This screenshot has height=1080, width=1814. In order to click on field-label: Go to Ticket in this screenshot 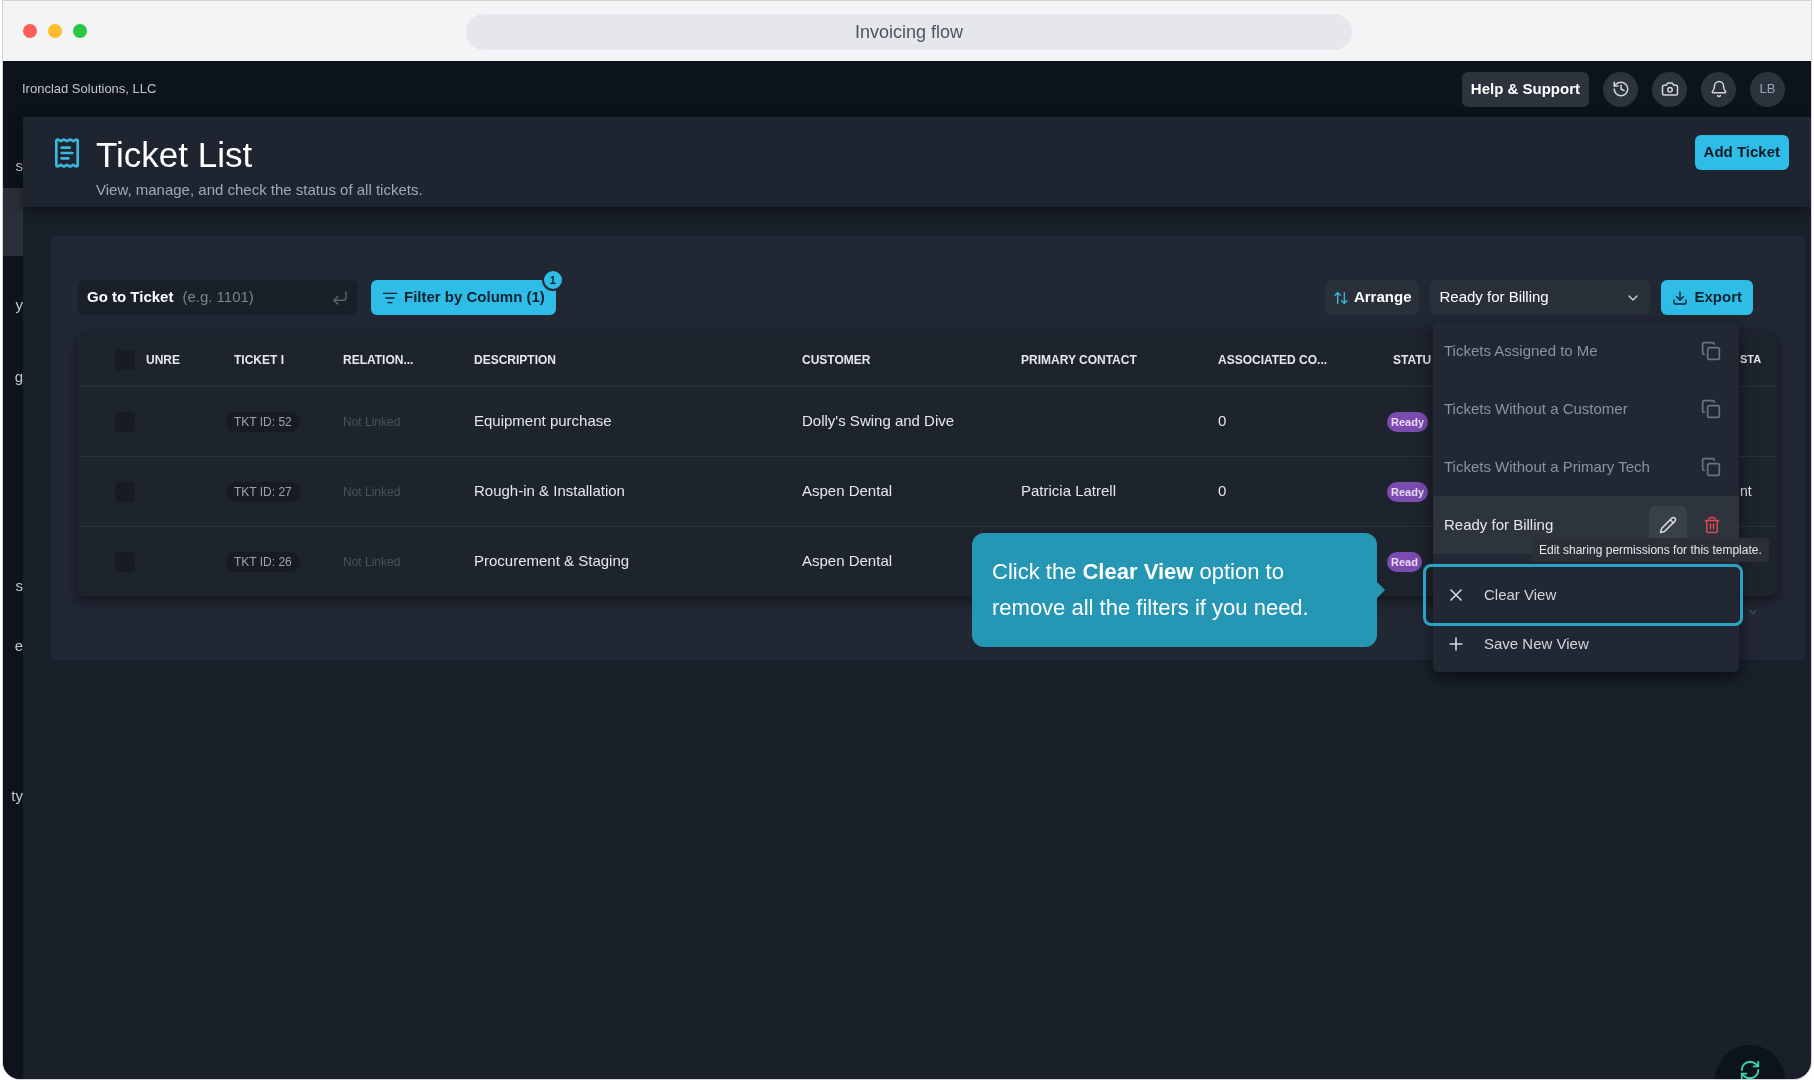, I will do `click(130, 297)`.